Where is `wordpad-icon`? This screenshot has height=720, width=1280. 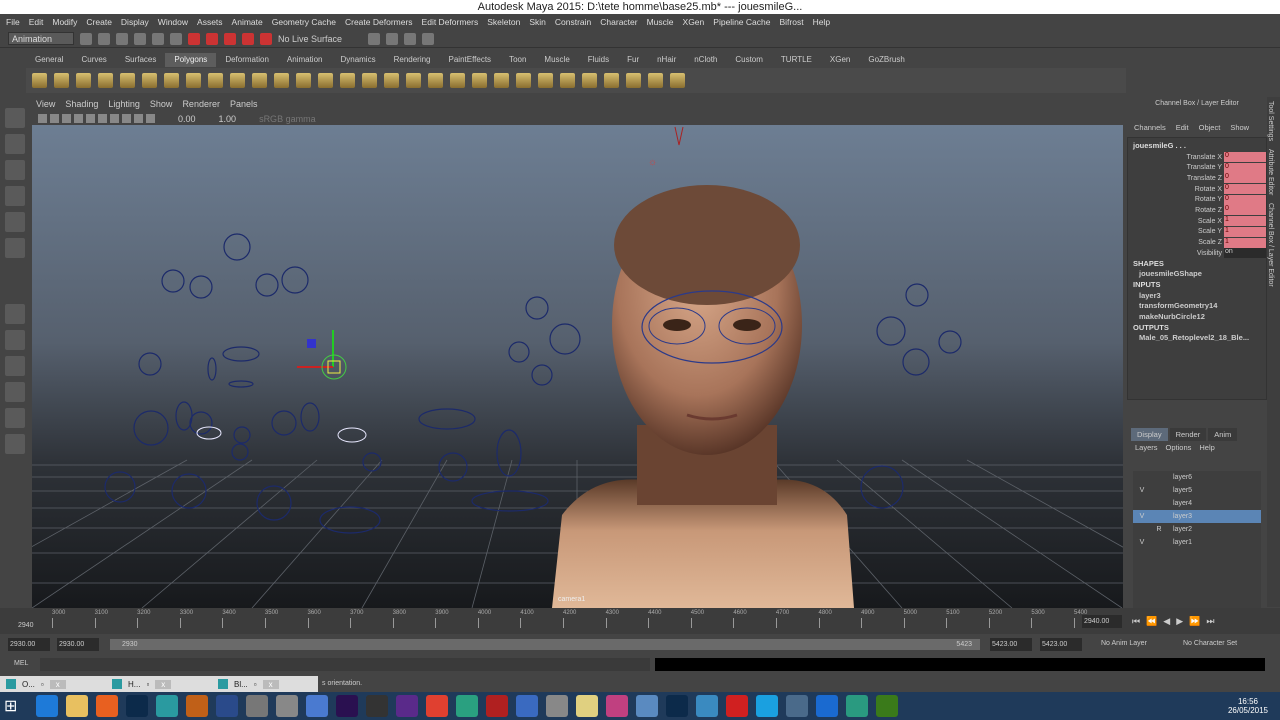 wordpad-icon is located at coordinates (377, 706).